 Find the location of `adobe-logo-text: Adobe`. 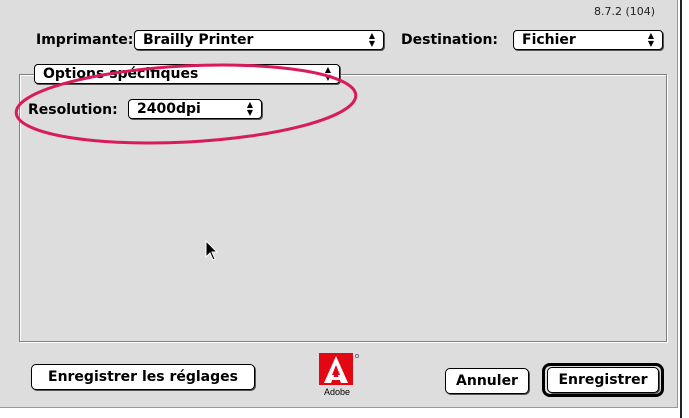

adobe-logo-text: Adobe is located at coordinates (337, 392).